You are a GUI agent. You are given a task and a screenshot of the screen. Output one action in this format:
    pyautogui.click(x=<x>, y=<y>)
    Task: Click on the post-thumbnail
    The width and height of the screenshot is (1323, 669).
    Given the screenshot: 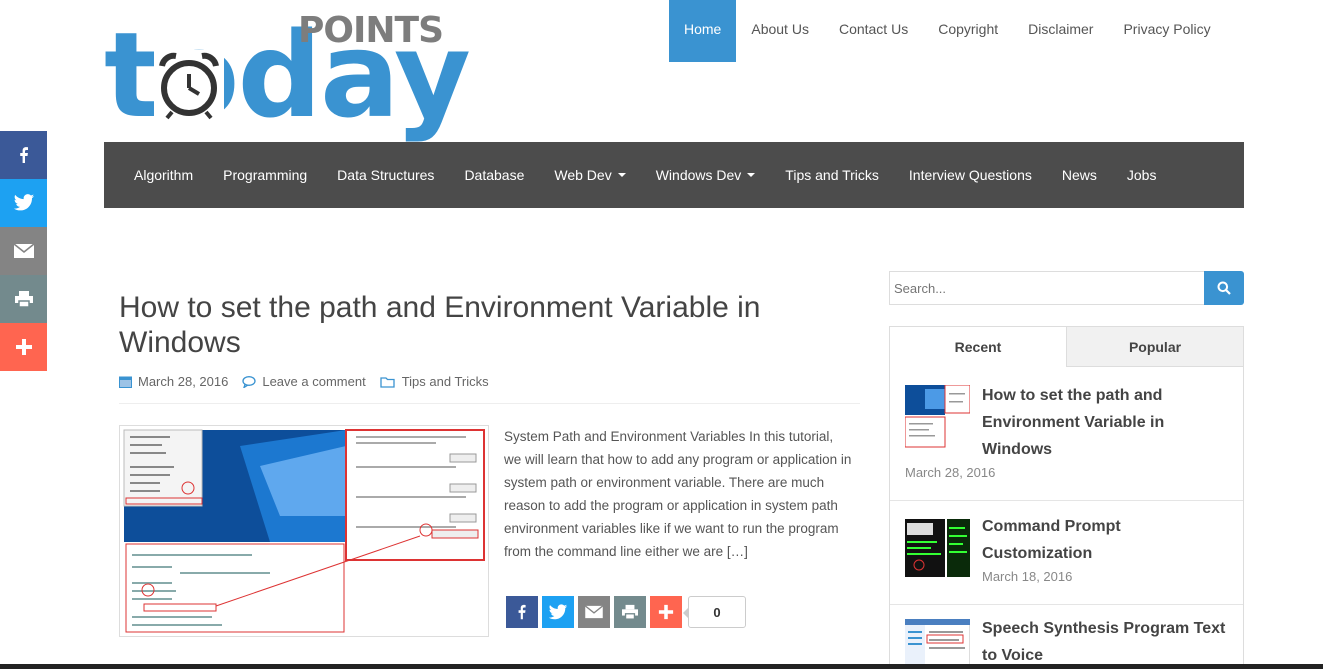 What is the action you would take?
    pyautogui.click(x=304, y=531)
    